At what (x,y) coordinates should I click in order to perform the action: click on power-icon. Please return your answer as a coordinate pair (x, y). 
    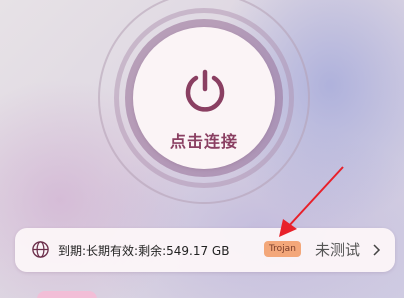
    Looking at the image, I should click on (205, 90).